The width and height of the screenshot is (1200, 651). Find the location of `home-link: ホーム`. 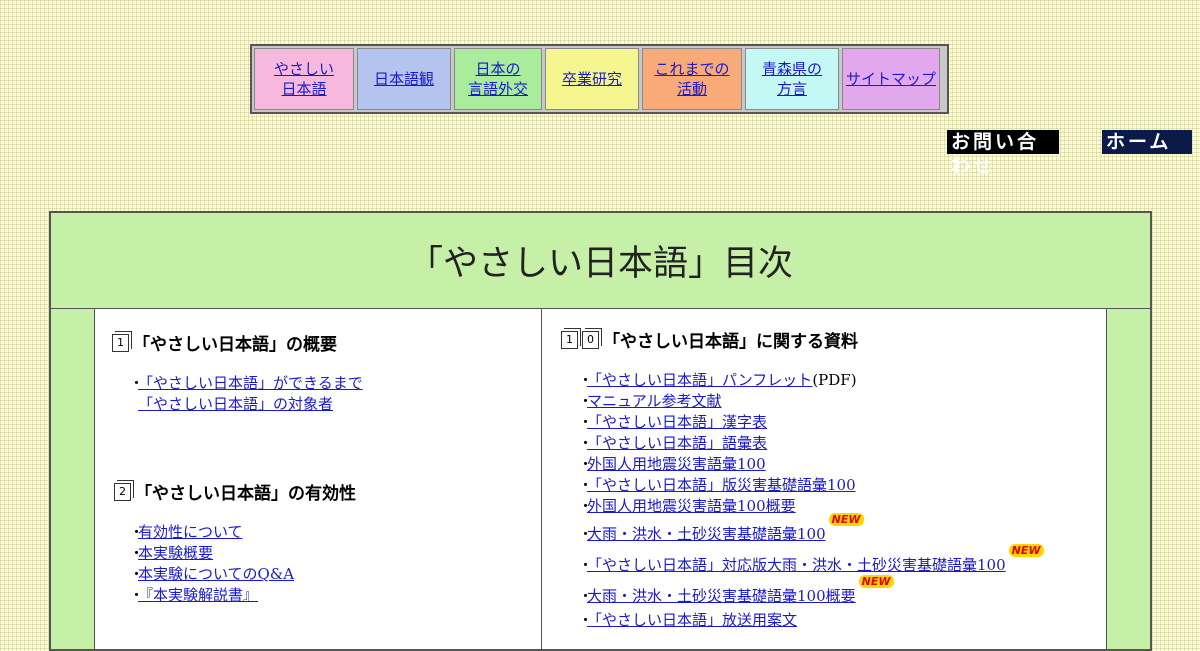

home-link: ホーム is located at coordinates (1147, 142).